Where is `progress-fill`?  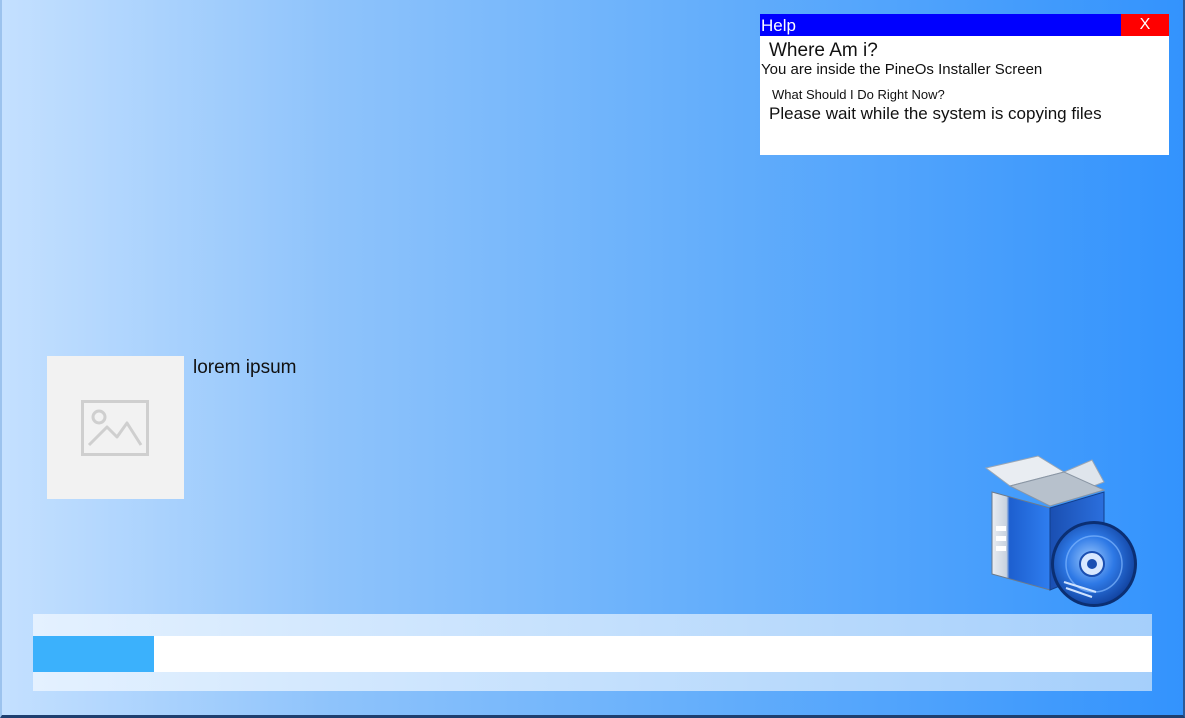
progress-fill is located at coordinates (93, 654).